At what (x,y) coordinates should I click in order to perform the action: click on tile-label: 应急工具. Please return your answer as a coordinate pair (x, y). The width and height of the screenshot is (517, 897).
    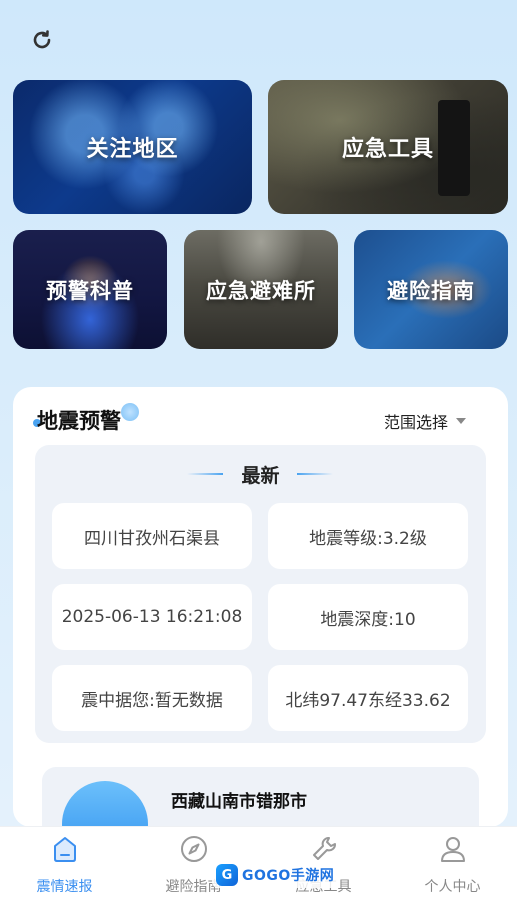
    Looking at the image, I should click on (387, 149).